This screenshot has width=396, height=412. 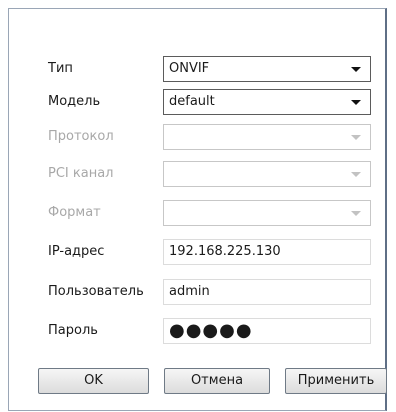 I want to click on cancel-button: Отмена, so click(x=217, y=381).